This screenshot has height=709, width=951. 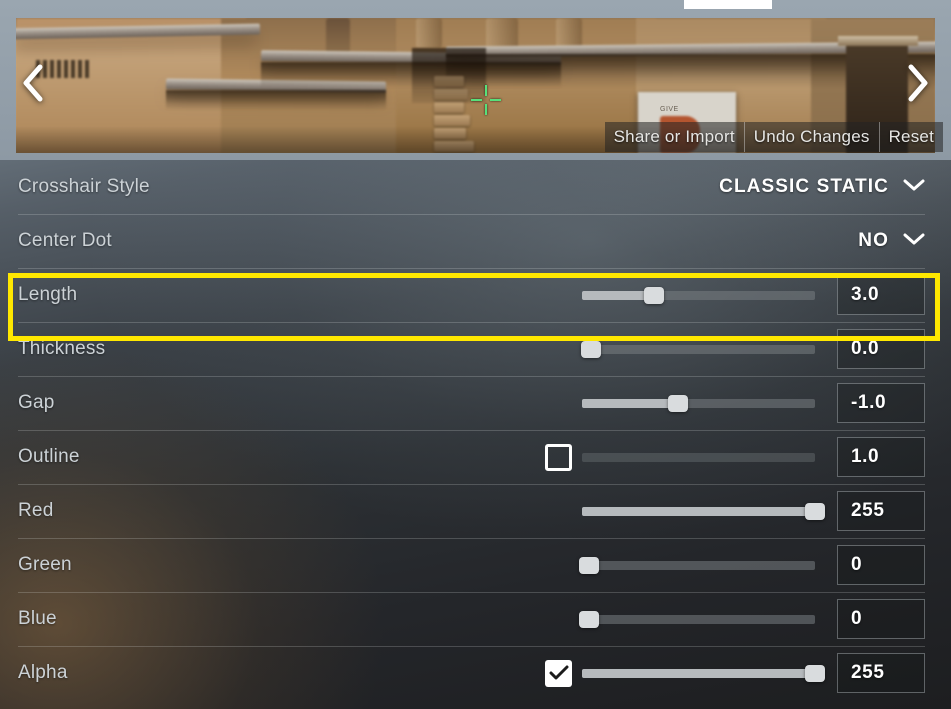 What do you see at coordinates (910, 137) in the screenshot?
I see `reset-button: Reset` at bounding box center [910, 137].